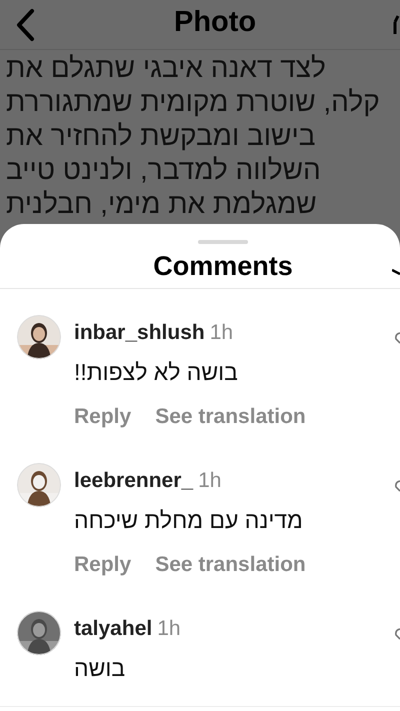 The height and width of the screenshot is (711, 400). Describe the element at coordinates (139, 332) in the screenshot. I see `username: inbar_shlush` at that location.